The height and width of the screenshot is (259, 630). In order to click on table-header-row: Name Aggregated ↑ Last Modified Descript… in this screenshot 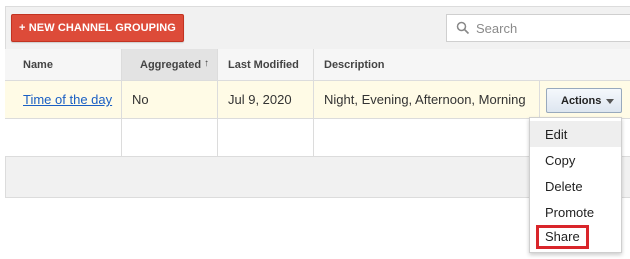, I will do `click(317, 65)`.